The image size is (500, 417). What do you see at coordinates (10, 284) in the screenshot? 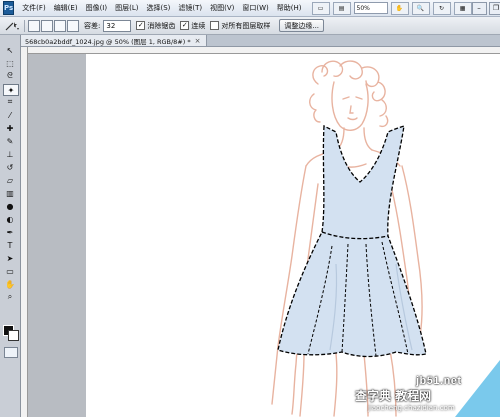
I see `hand-tool-icon: ✋` at bounding box center [10, 284].